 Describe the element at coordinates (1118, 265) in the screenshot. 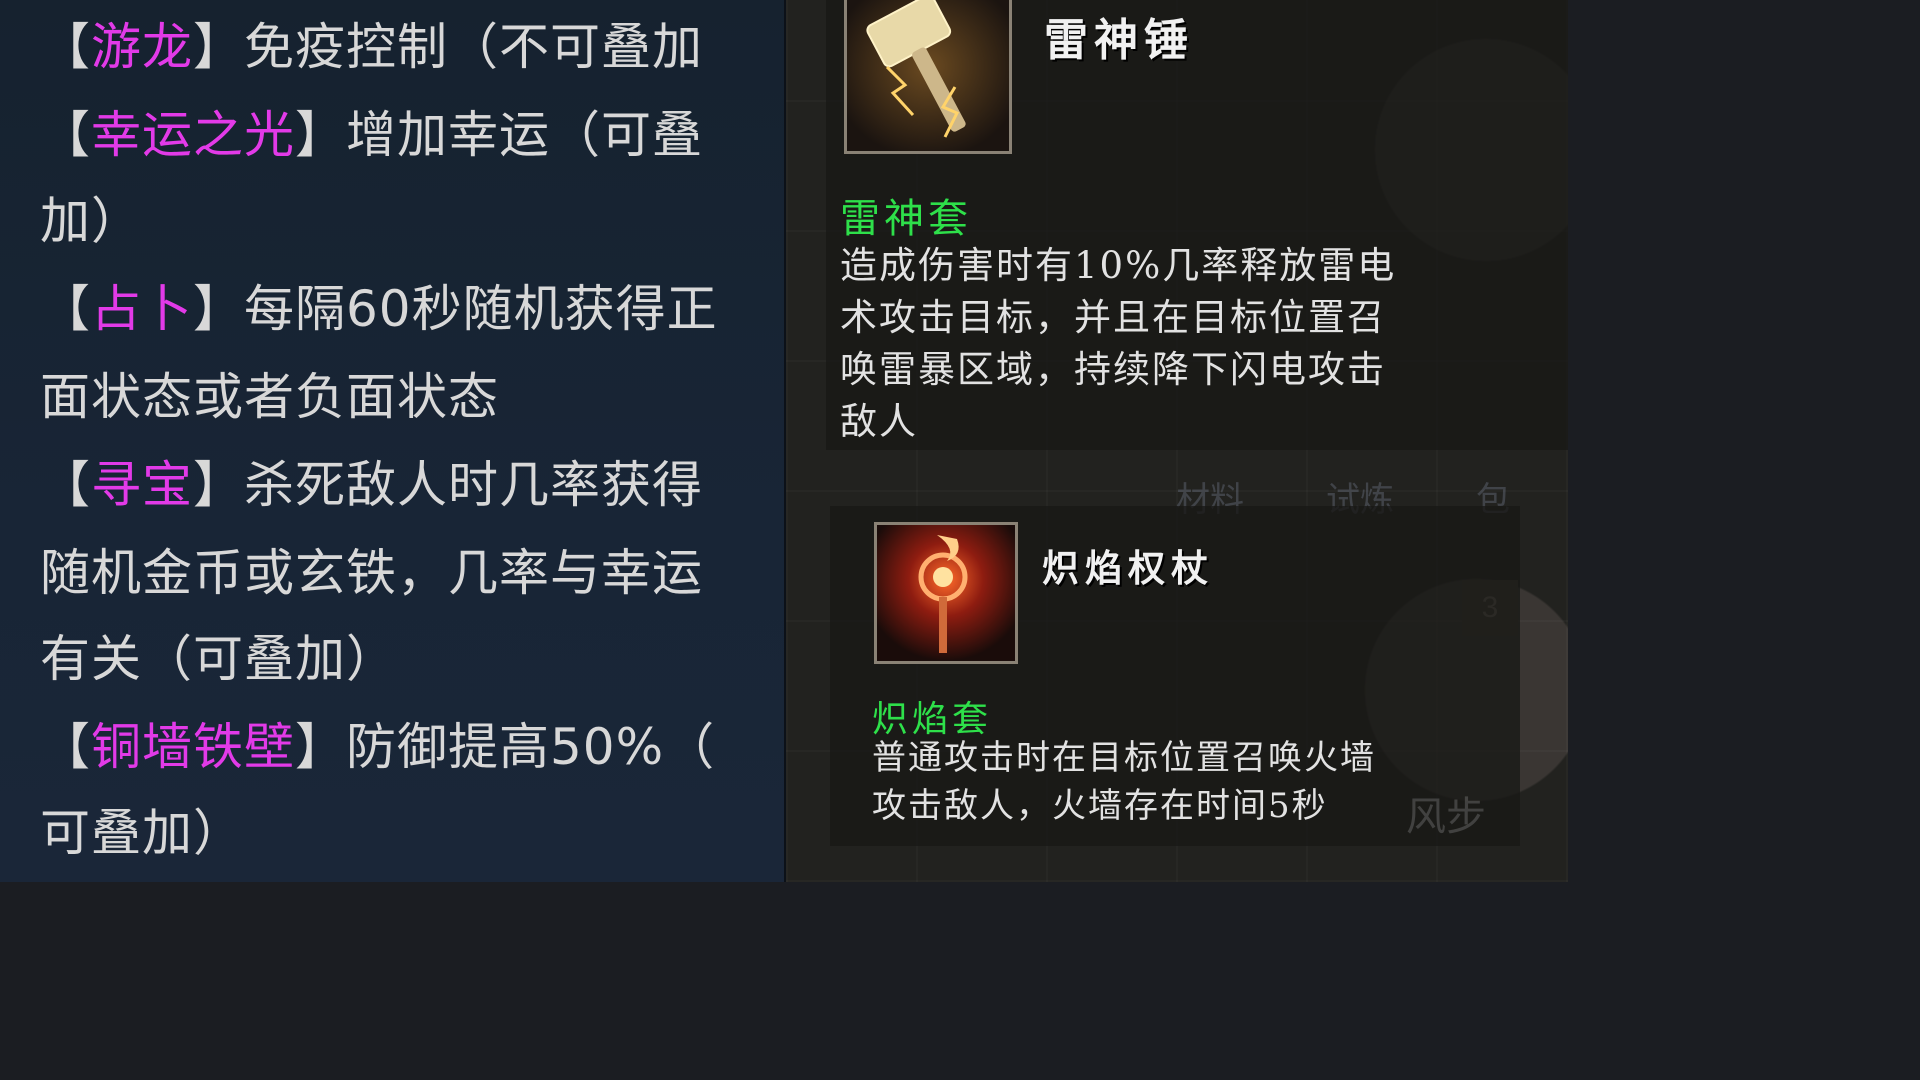

I see `desc-line: 造成伤害时有10%几率释放雷电` at that location.